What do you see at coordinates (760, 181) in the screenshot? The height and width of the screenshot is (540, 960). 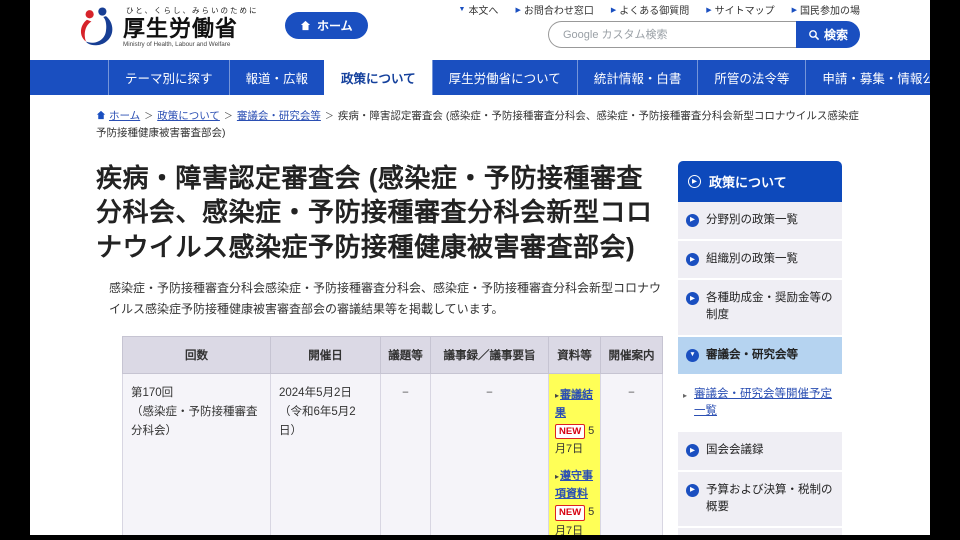 I see `sidebar-title-policy: ▶ 政策について` at bounding box center [760, 181].